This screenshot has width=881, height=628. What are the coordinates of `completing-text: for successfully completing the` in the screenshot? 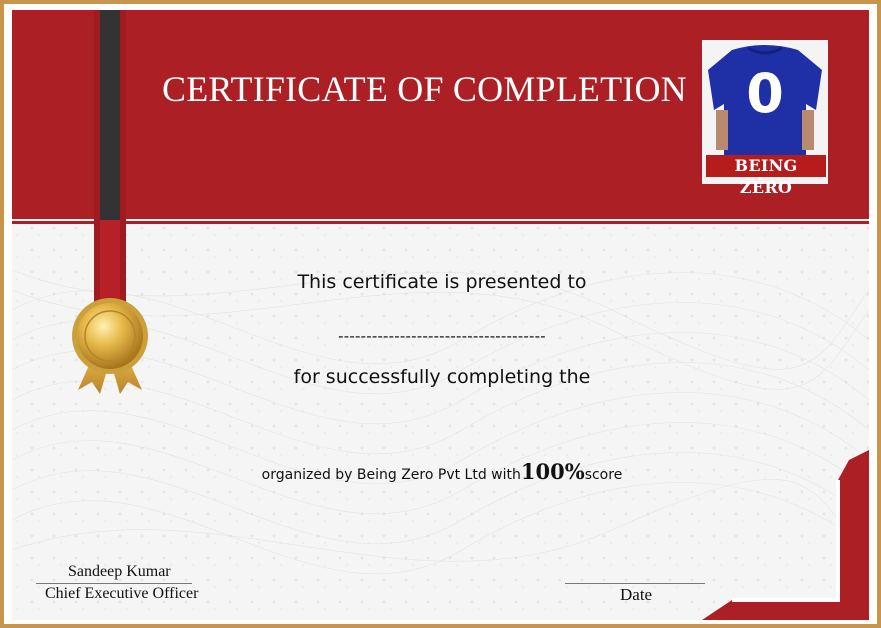 It's located at (442, 377).